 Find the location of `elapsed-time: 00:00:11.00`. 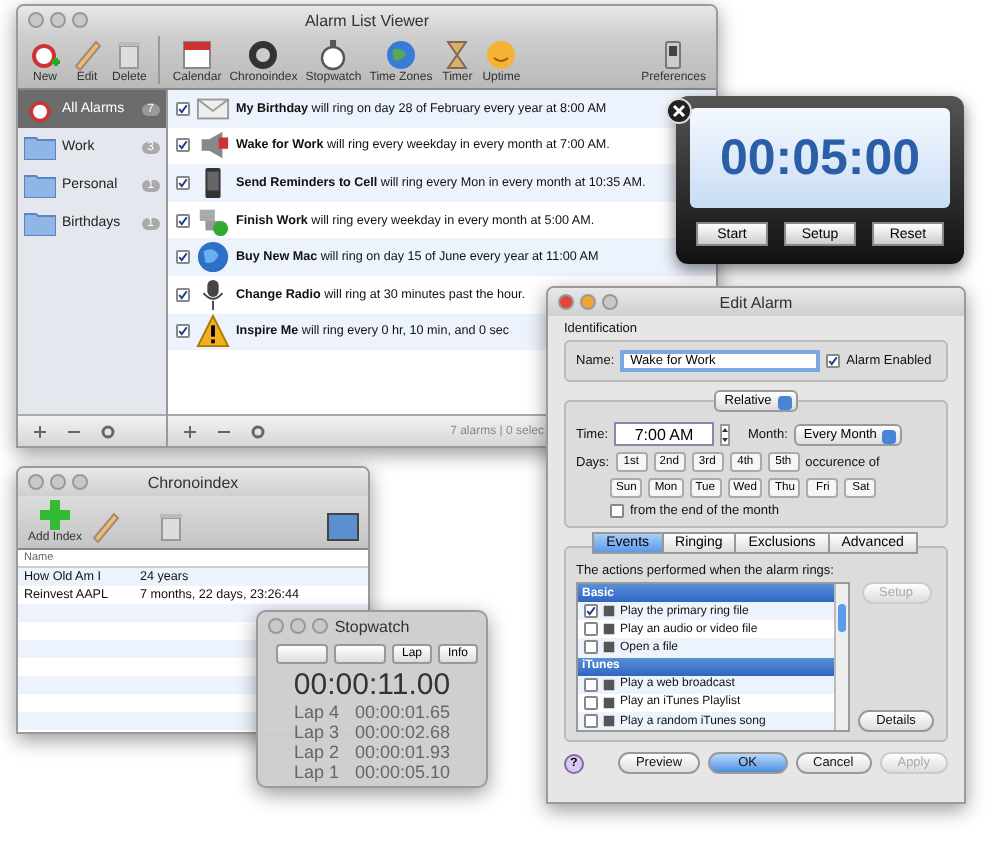

elapsed-time: 00:00:11.00 is located at coordinates (372, 685).